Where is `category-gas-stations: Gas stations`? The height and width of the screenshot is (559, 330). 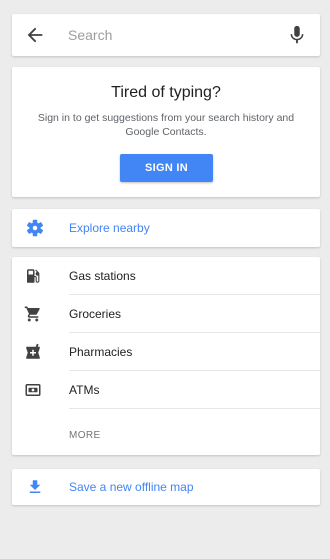
category-gas-stations: Gas stations is located at coordinates (166, 276).